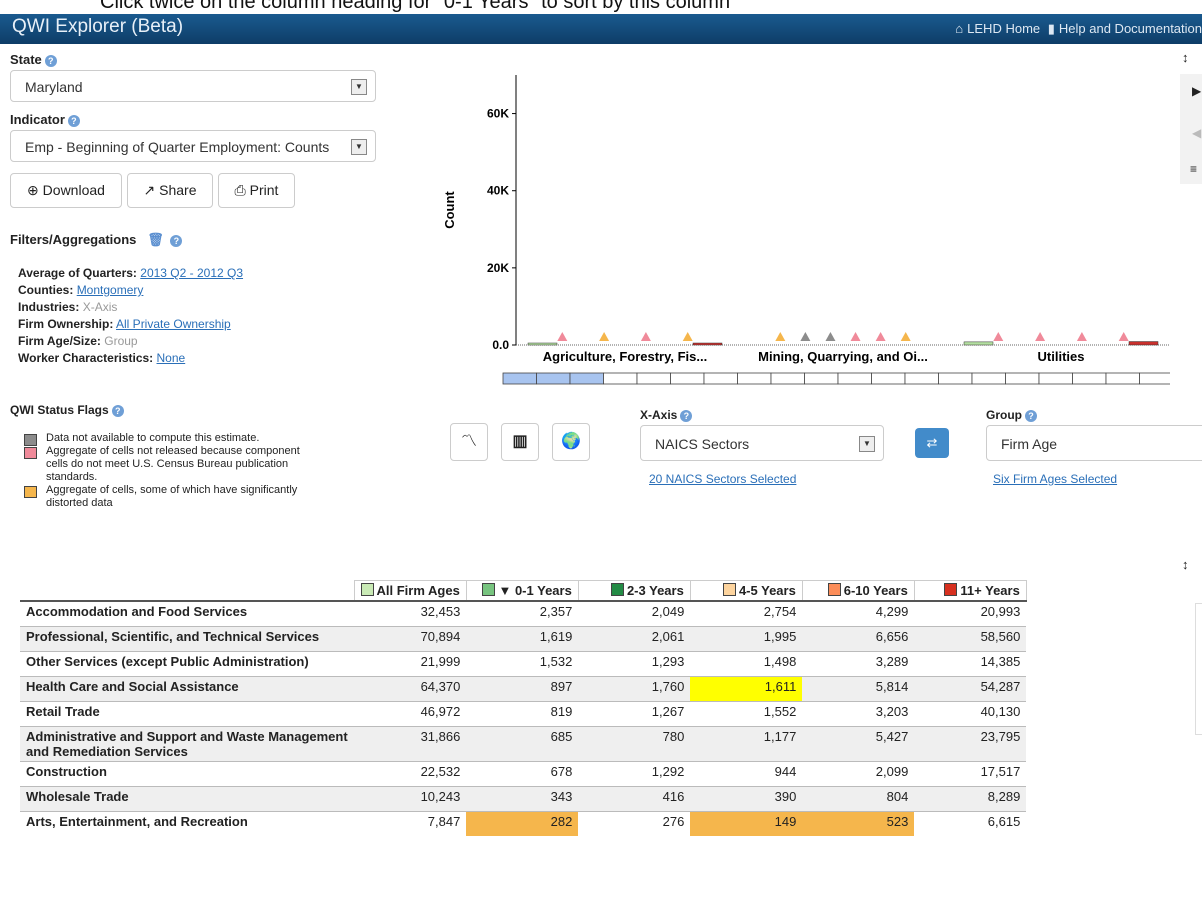 The width and height of the screenshot is (1202, 904). I want to click on cell-value: 1,552, so click(746, 714).